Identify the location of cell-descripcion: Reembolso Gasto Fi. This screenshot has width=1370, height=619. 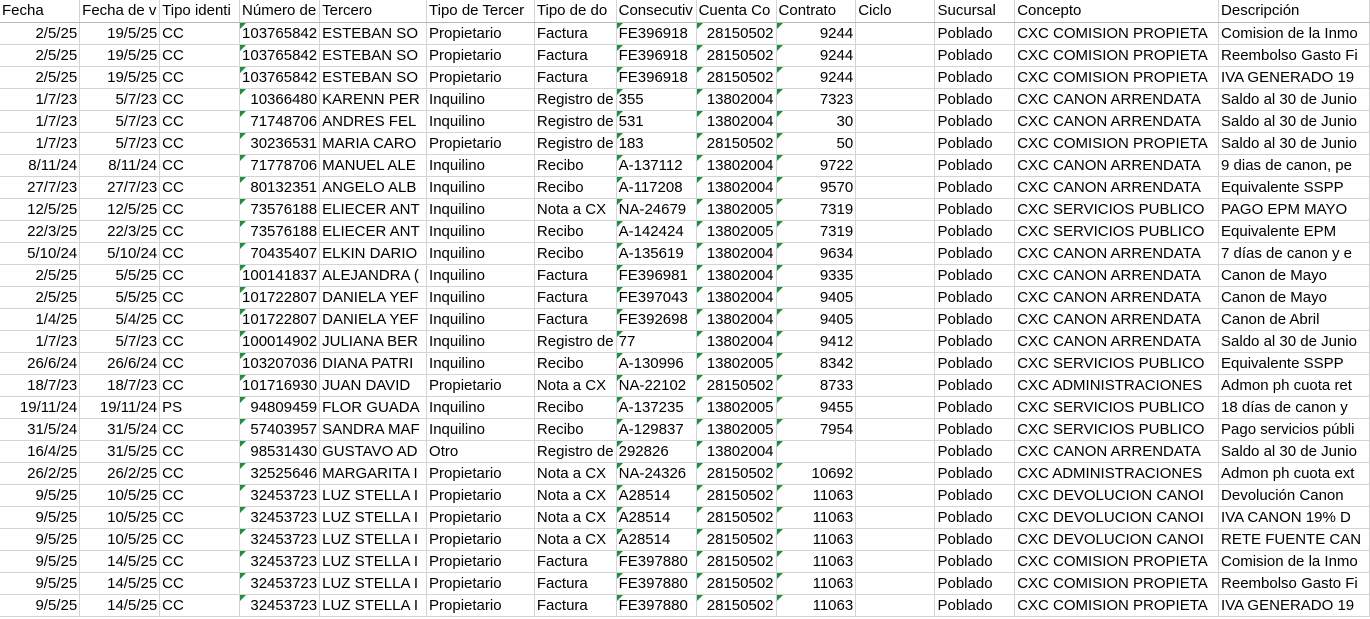
(1294, 583).